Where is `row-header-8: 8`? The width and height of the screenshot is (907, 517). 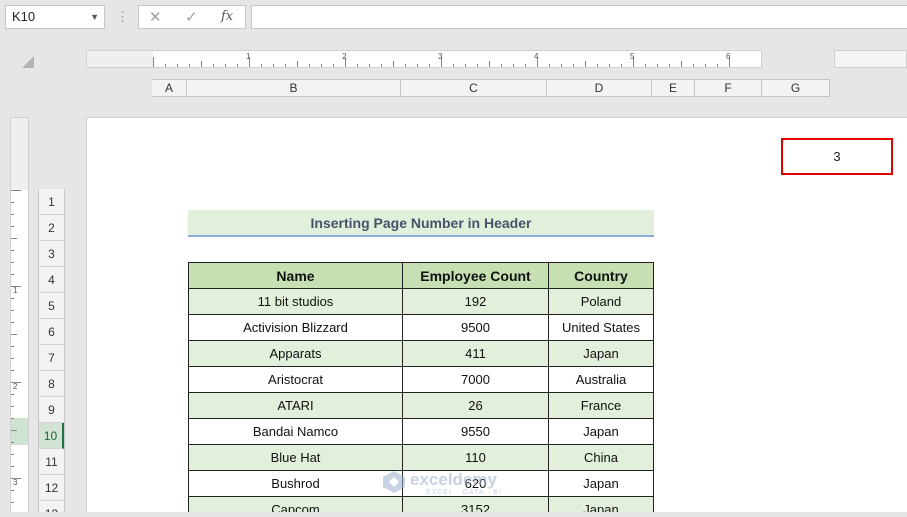 row-header-8: 8 is located at coordinates (51, 384).